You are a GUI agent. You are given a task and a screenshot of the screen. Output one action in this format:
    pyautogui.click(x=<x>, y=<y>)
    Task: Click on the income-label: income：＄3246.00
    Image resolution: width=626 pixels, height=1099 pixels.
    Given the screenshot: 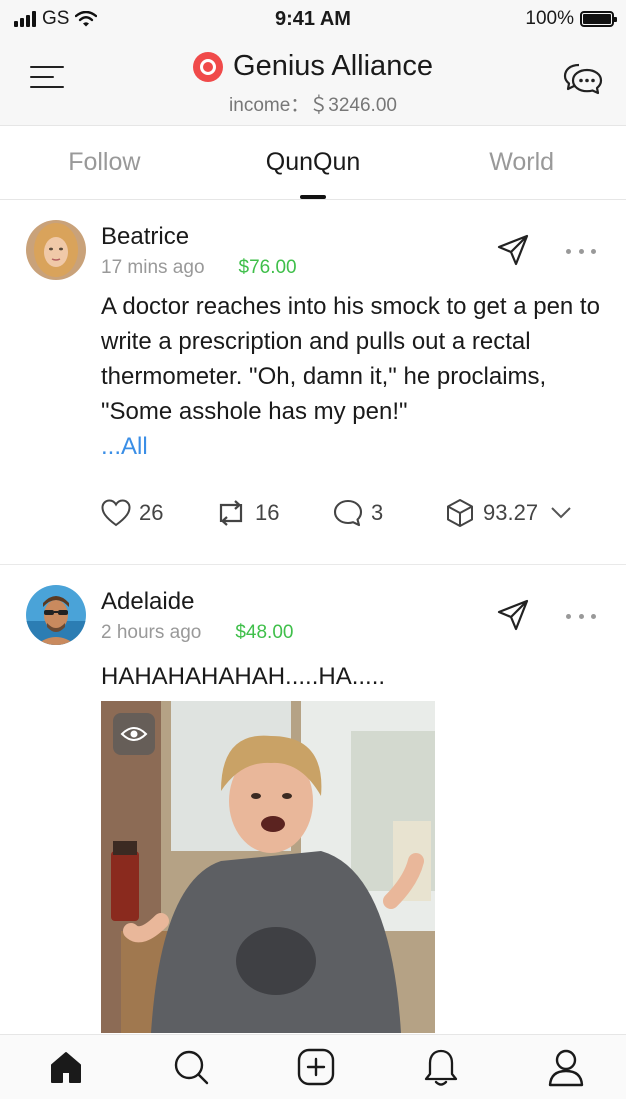 What is the action you would take?
    pyautogui.click(x=313, y=105)
    